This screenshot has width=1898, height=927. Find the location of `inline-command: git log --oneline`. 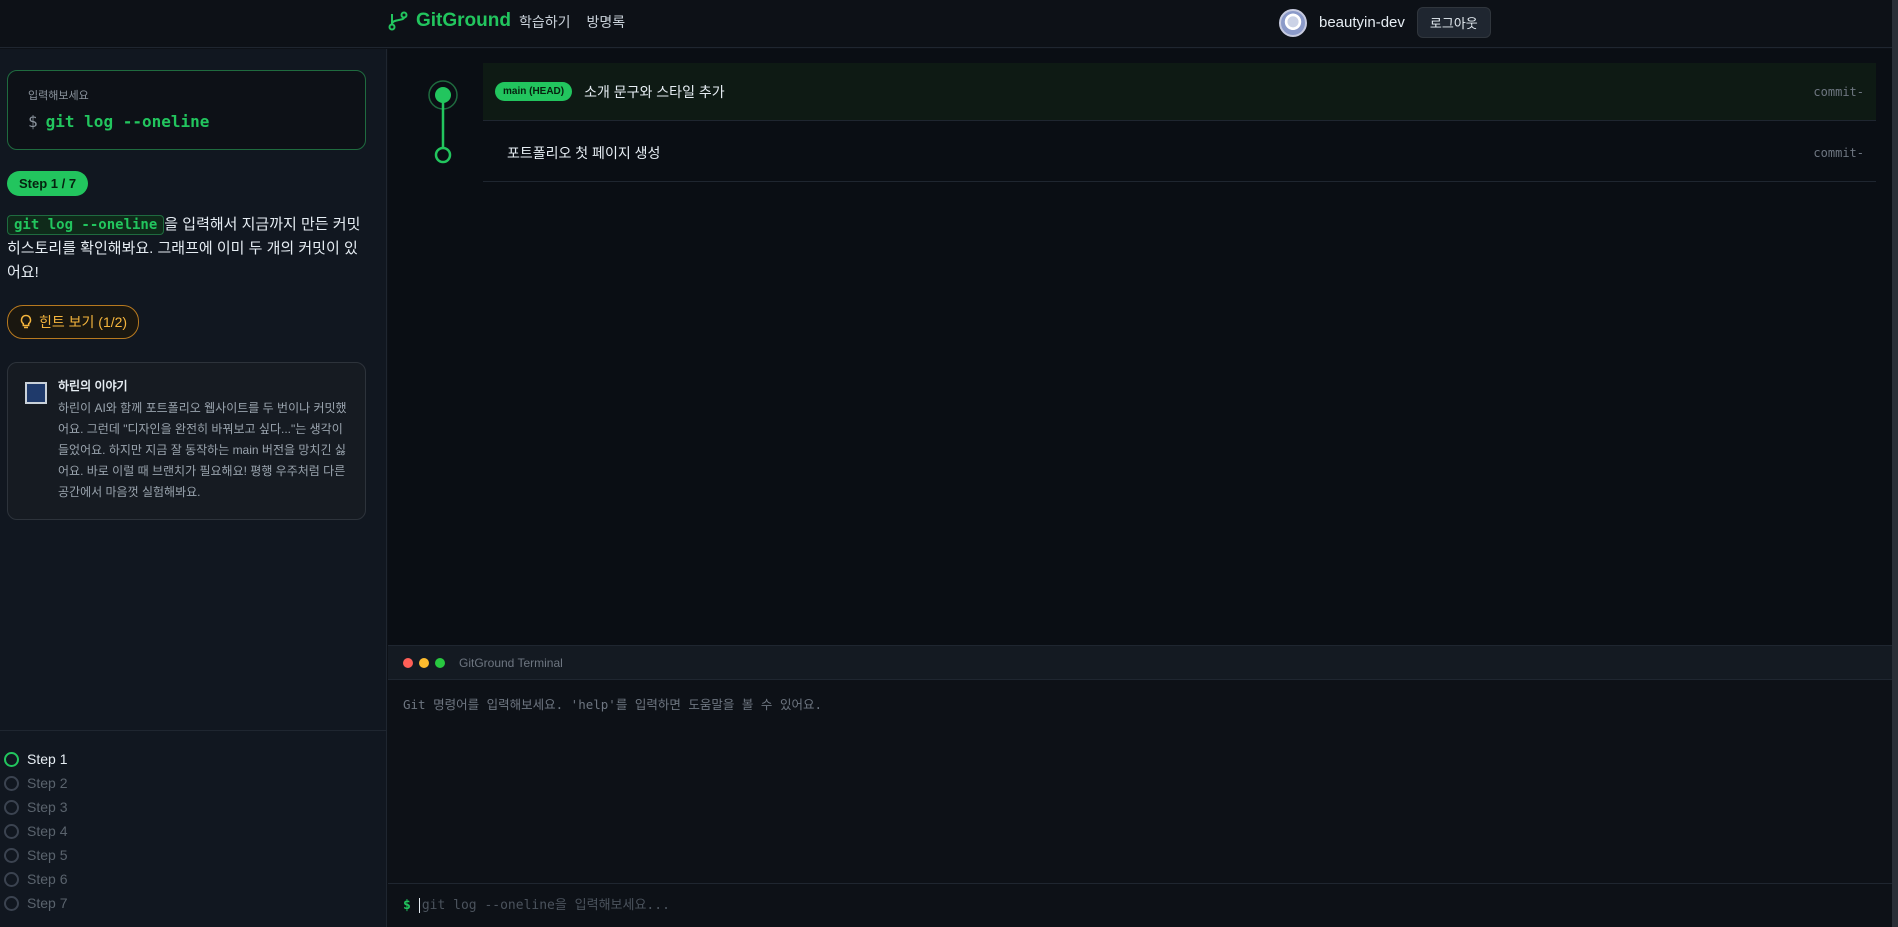

inline-command: git log --oneline is located at coordinates (86, 225).